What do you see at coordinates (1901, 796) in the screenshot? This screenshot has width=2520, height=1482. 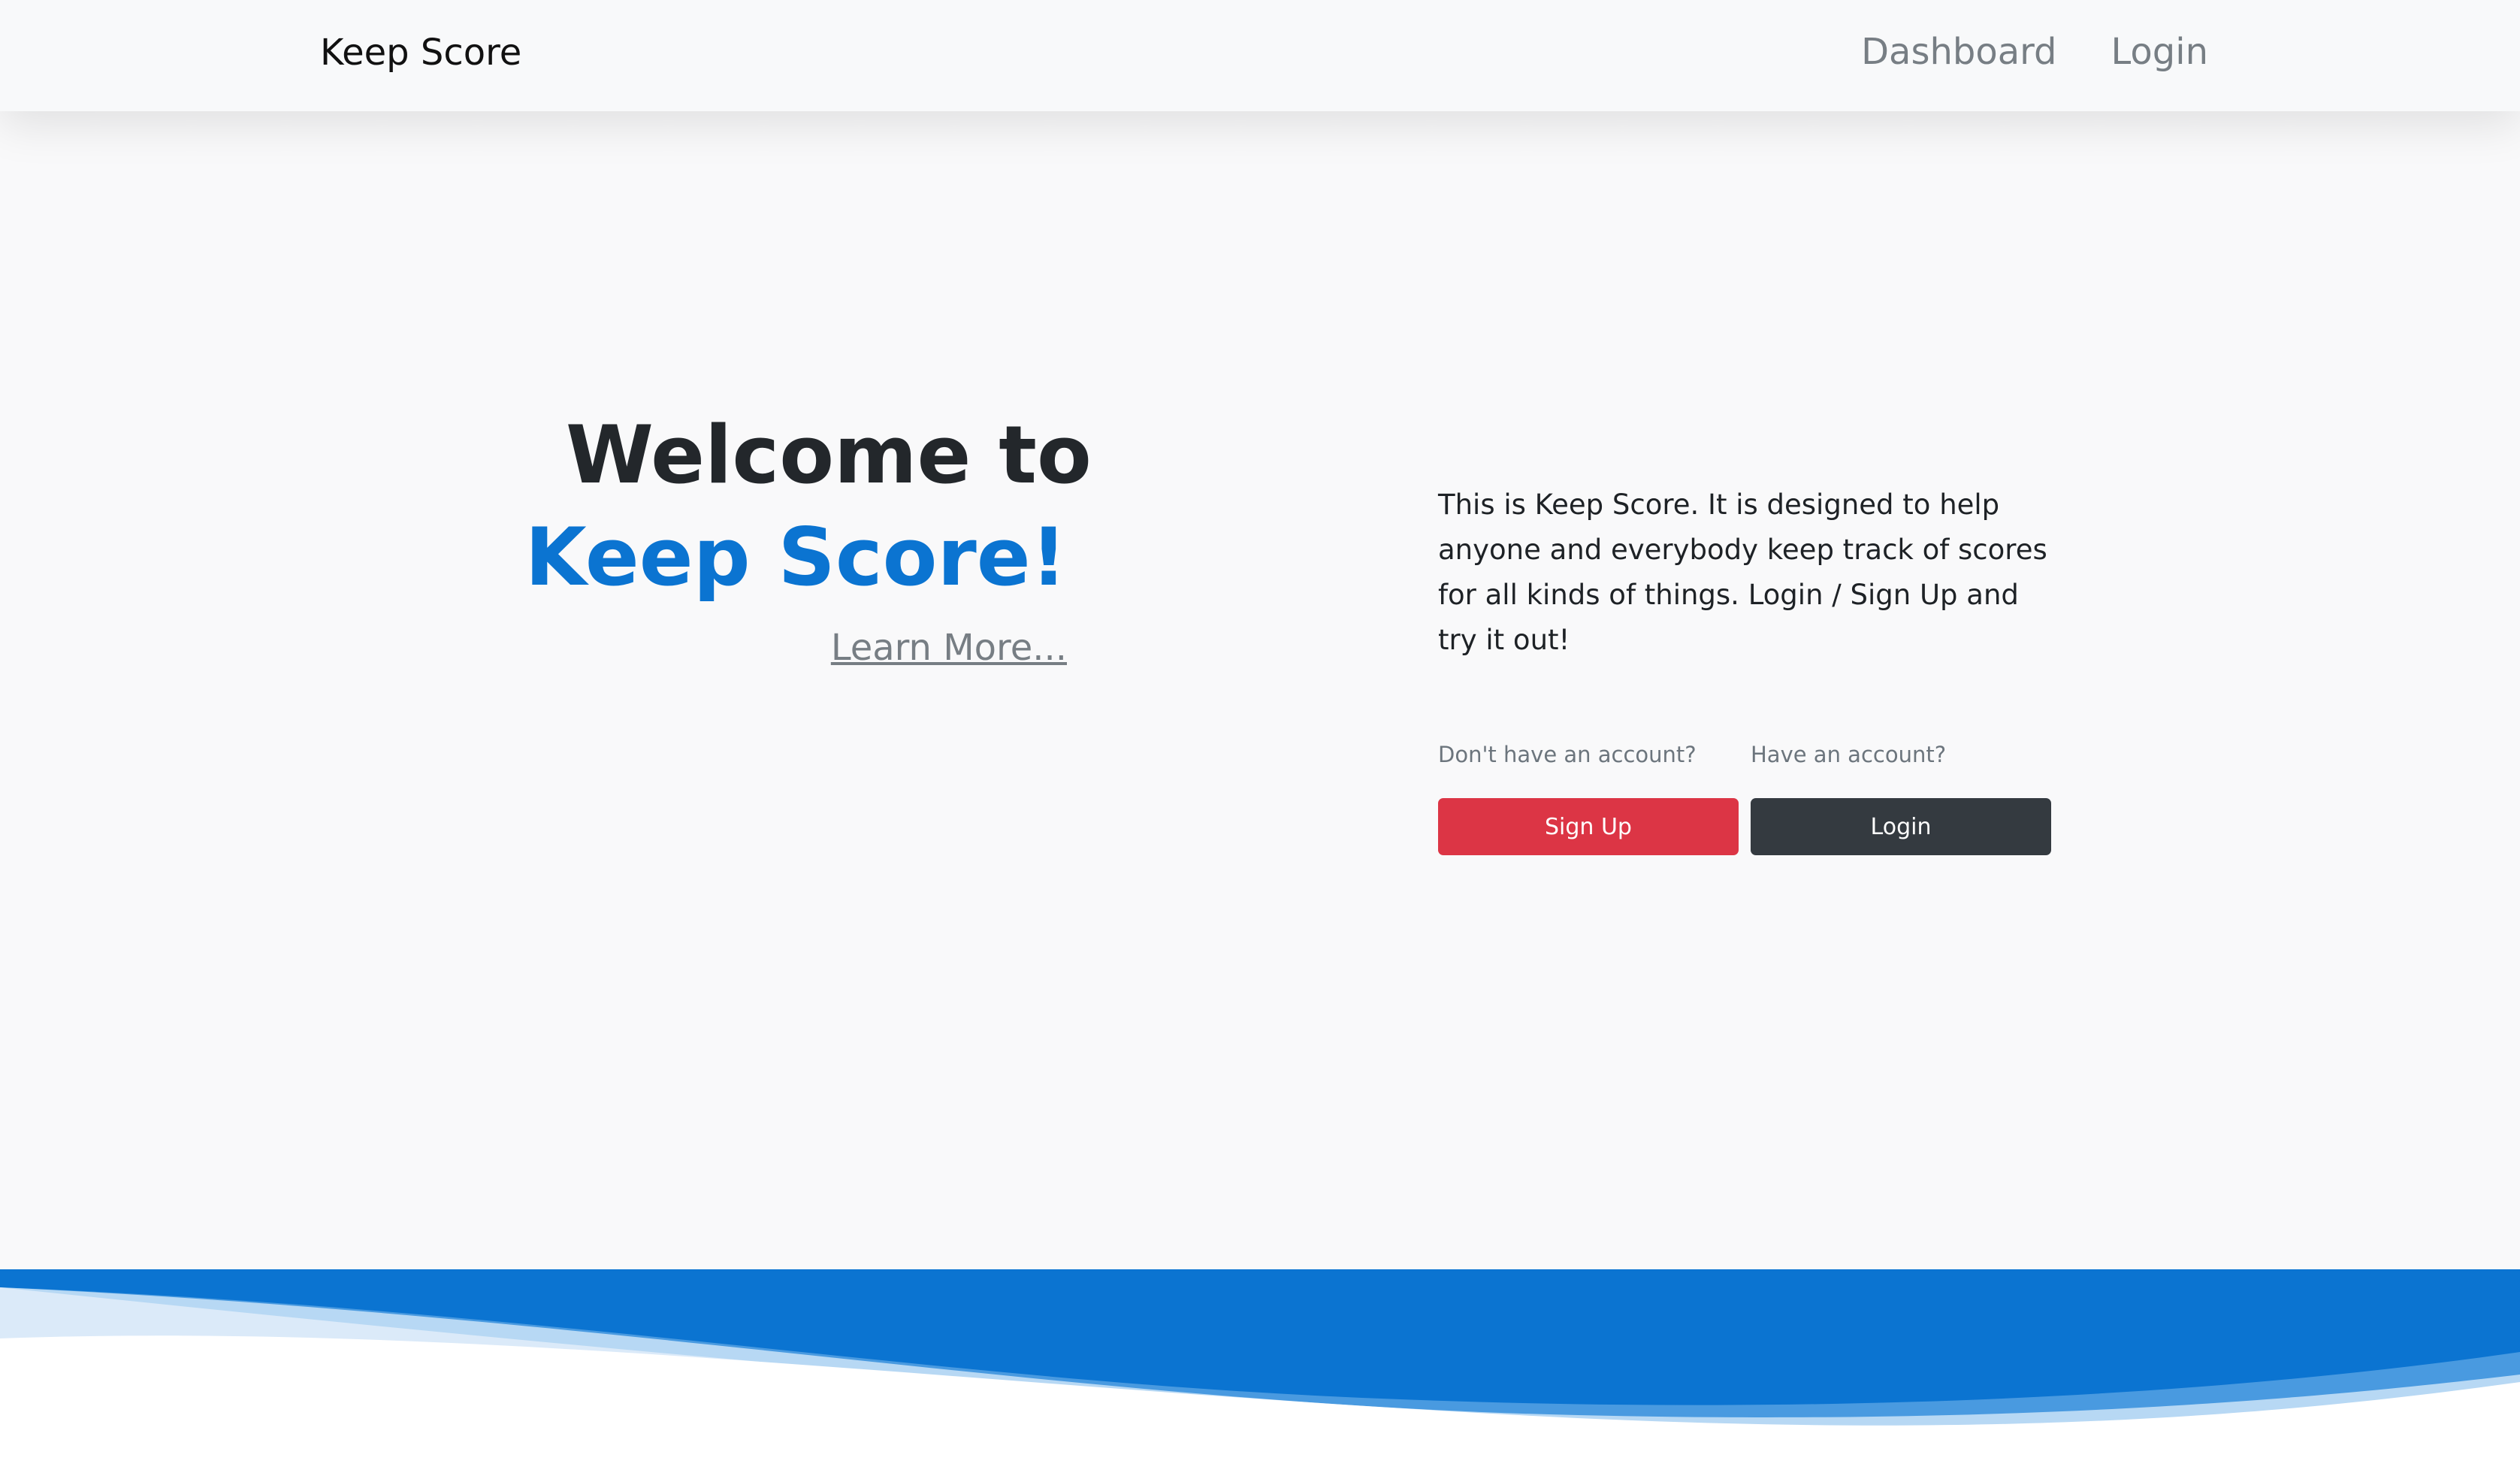 I see `login-column: Have an account? Login` at bounding box center [1901, 796].